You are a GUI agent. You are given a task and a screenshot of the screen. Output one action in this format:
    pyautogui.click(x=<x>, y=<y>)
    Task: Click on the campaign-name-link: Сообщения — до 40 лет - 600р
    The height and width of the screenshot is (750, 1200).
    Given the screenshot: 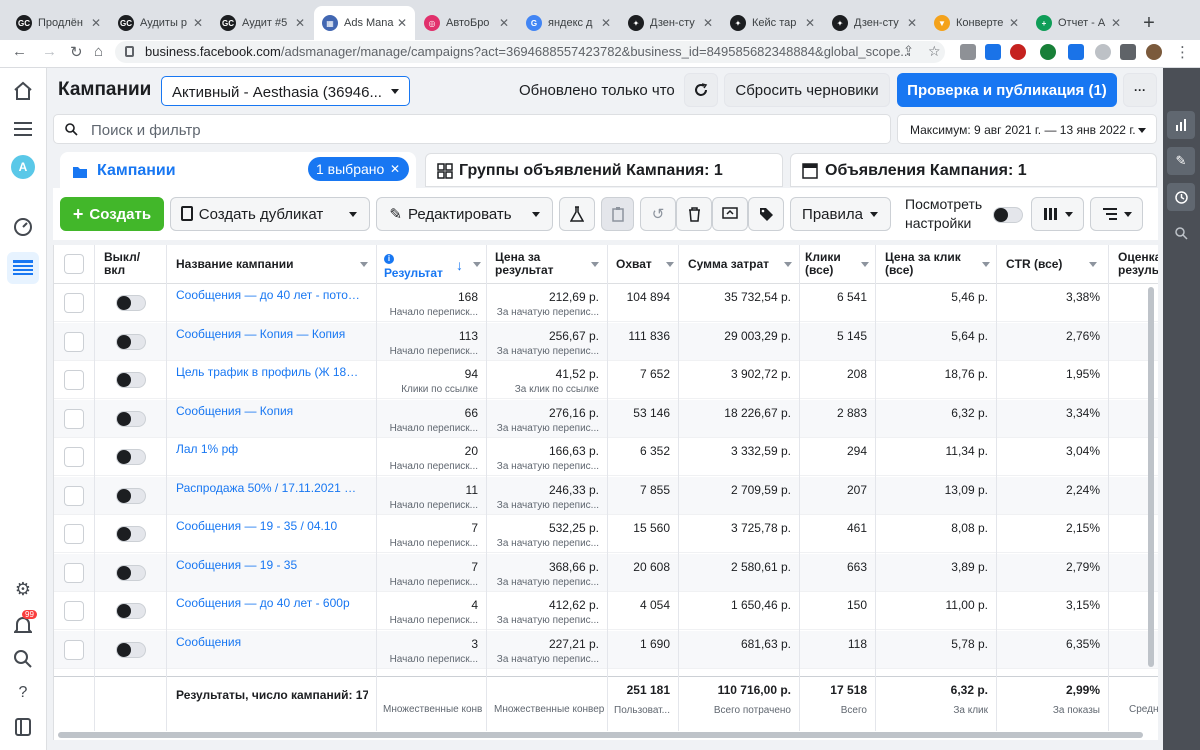 What is the action you would take?
    pyautogui.click(x=268, y=603)
    